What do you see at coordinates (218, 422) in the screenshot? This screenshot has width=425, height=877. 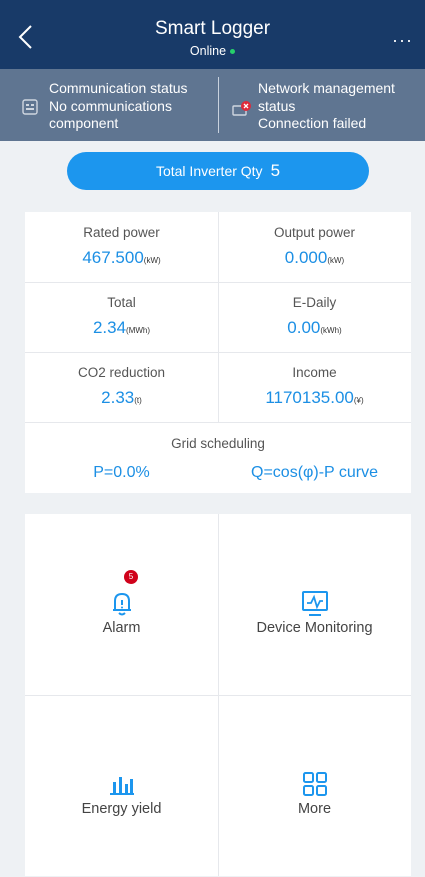 I see `metrics-divider` at bounding box center [218, 422].